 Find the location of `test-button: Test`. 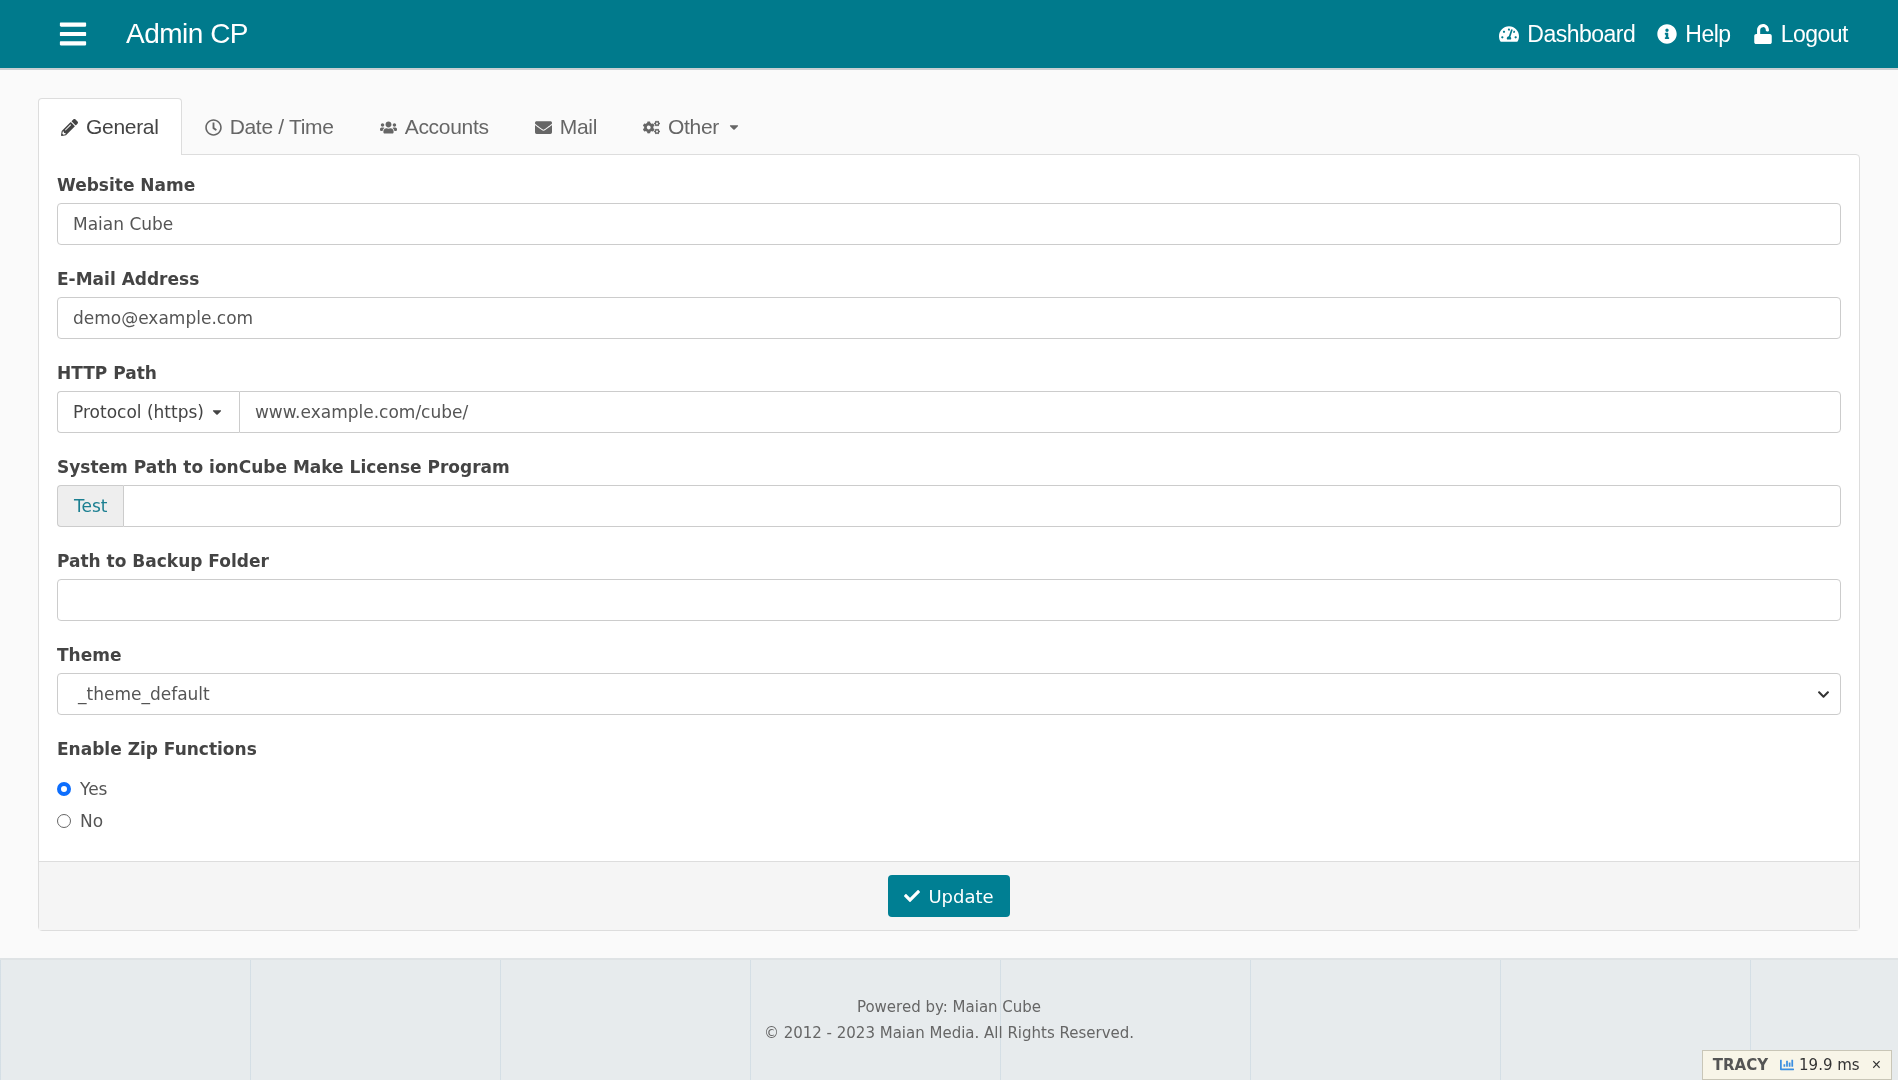

test-button: Test is located at coordinates (90, 506).